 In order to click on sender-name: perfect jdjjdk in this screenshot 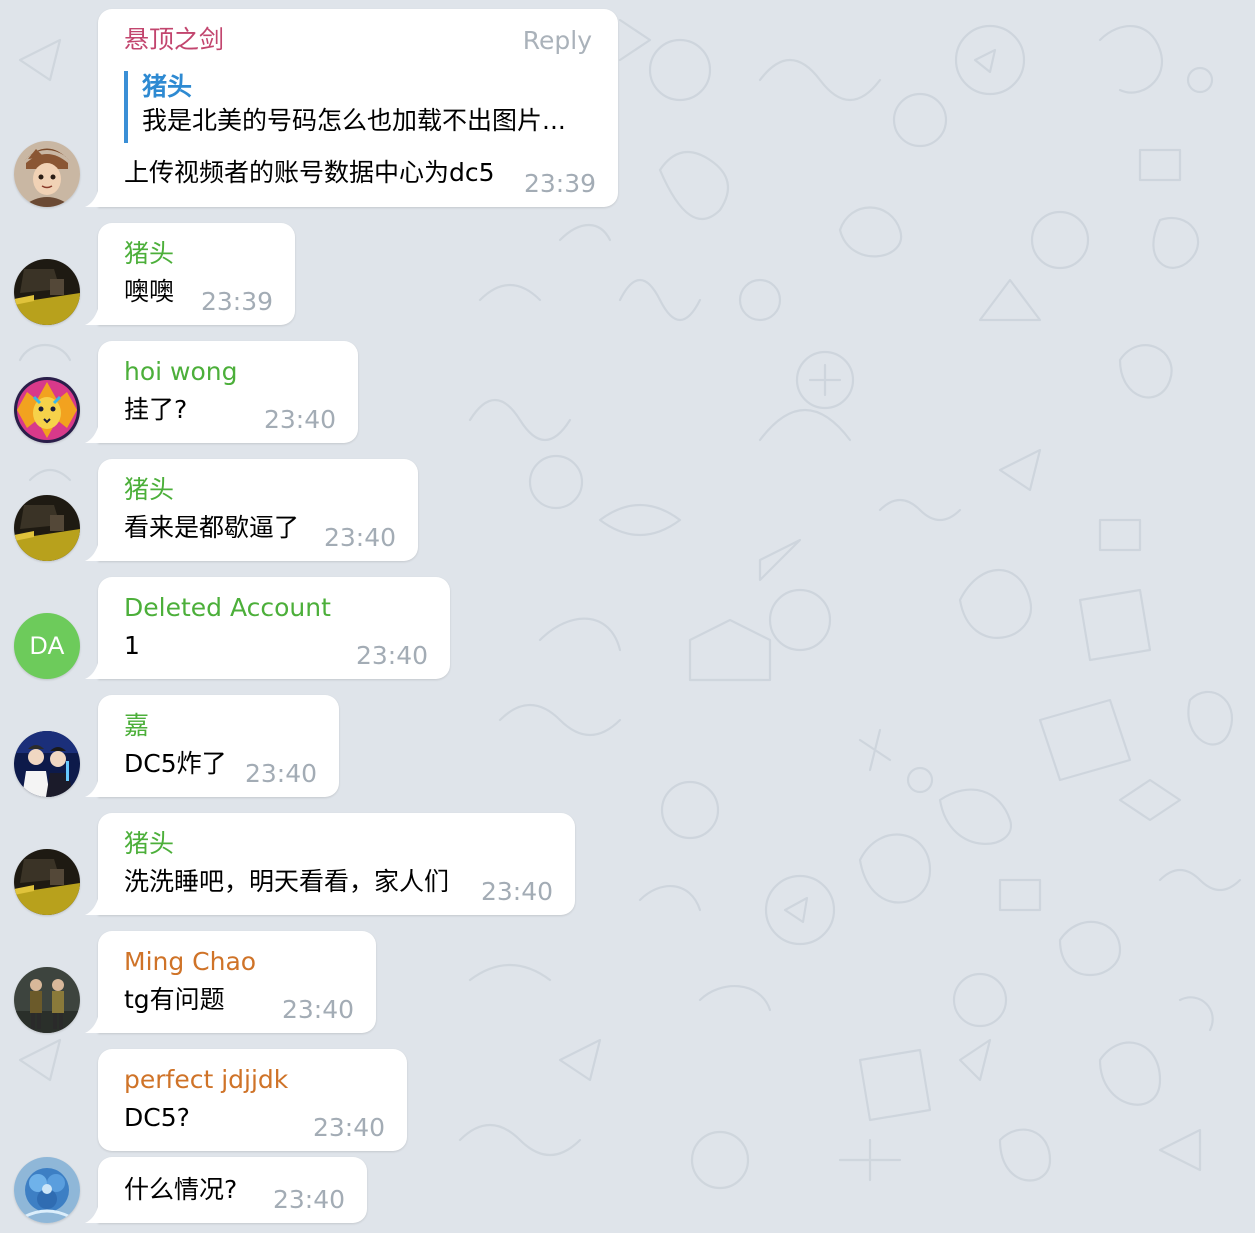, I will do `click(206, 1080)`.